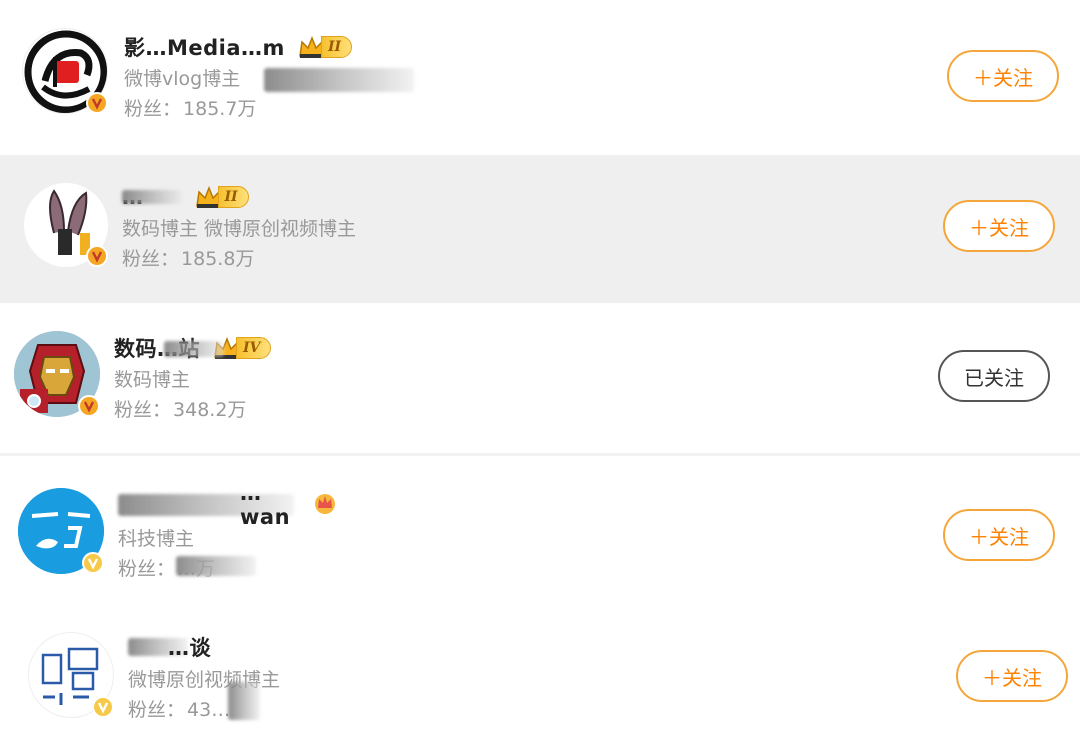 The height and width of the screenshot is (747, 1080). What do you see at coordinates (994, 376) in the screenshot?
I see `followed-button: 已关注` at bounding box center [994, 376].